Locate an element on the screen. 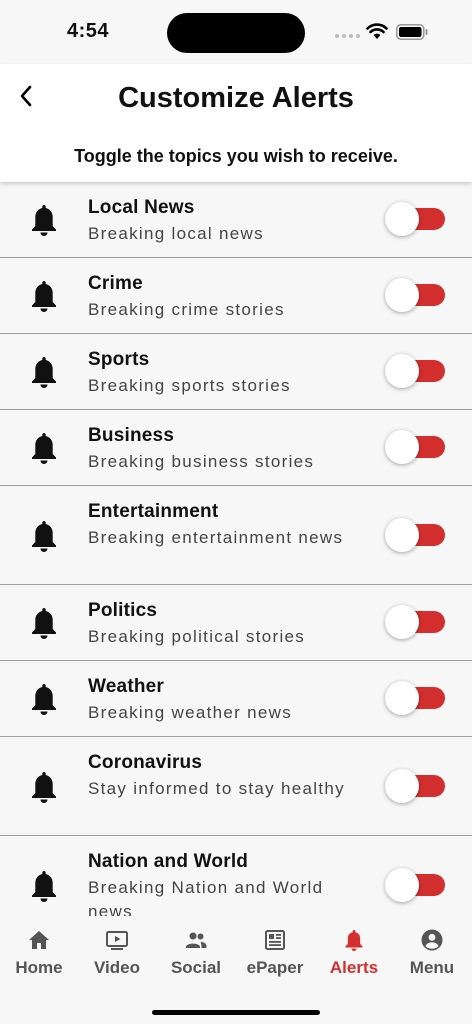 The width and height of the screenshot is (472, 1024). status-bar: 4:54 is located at coordinates (236, 32).